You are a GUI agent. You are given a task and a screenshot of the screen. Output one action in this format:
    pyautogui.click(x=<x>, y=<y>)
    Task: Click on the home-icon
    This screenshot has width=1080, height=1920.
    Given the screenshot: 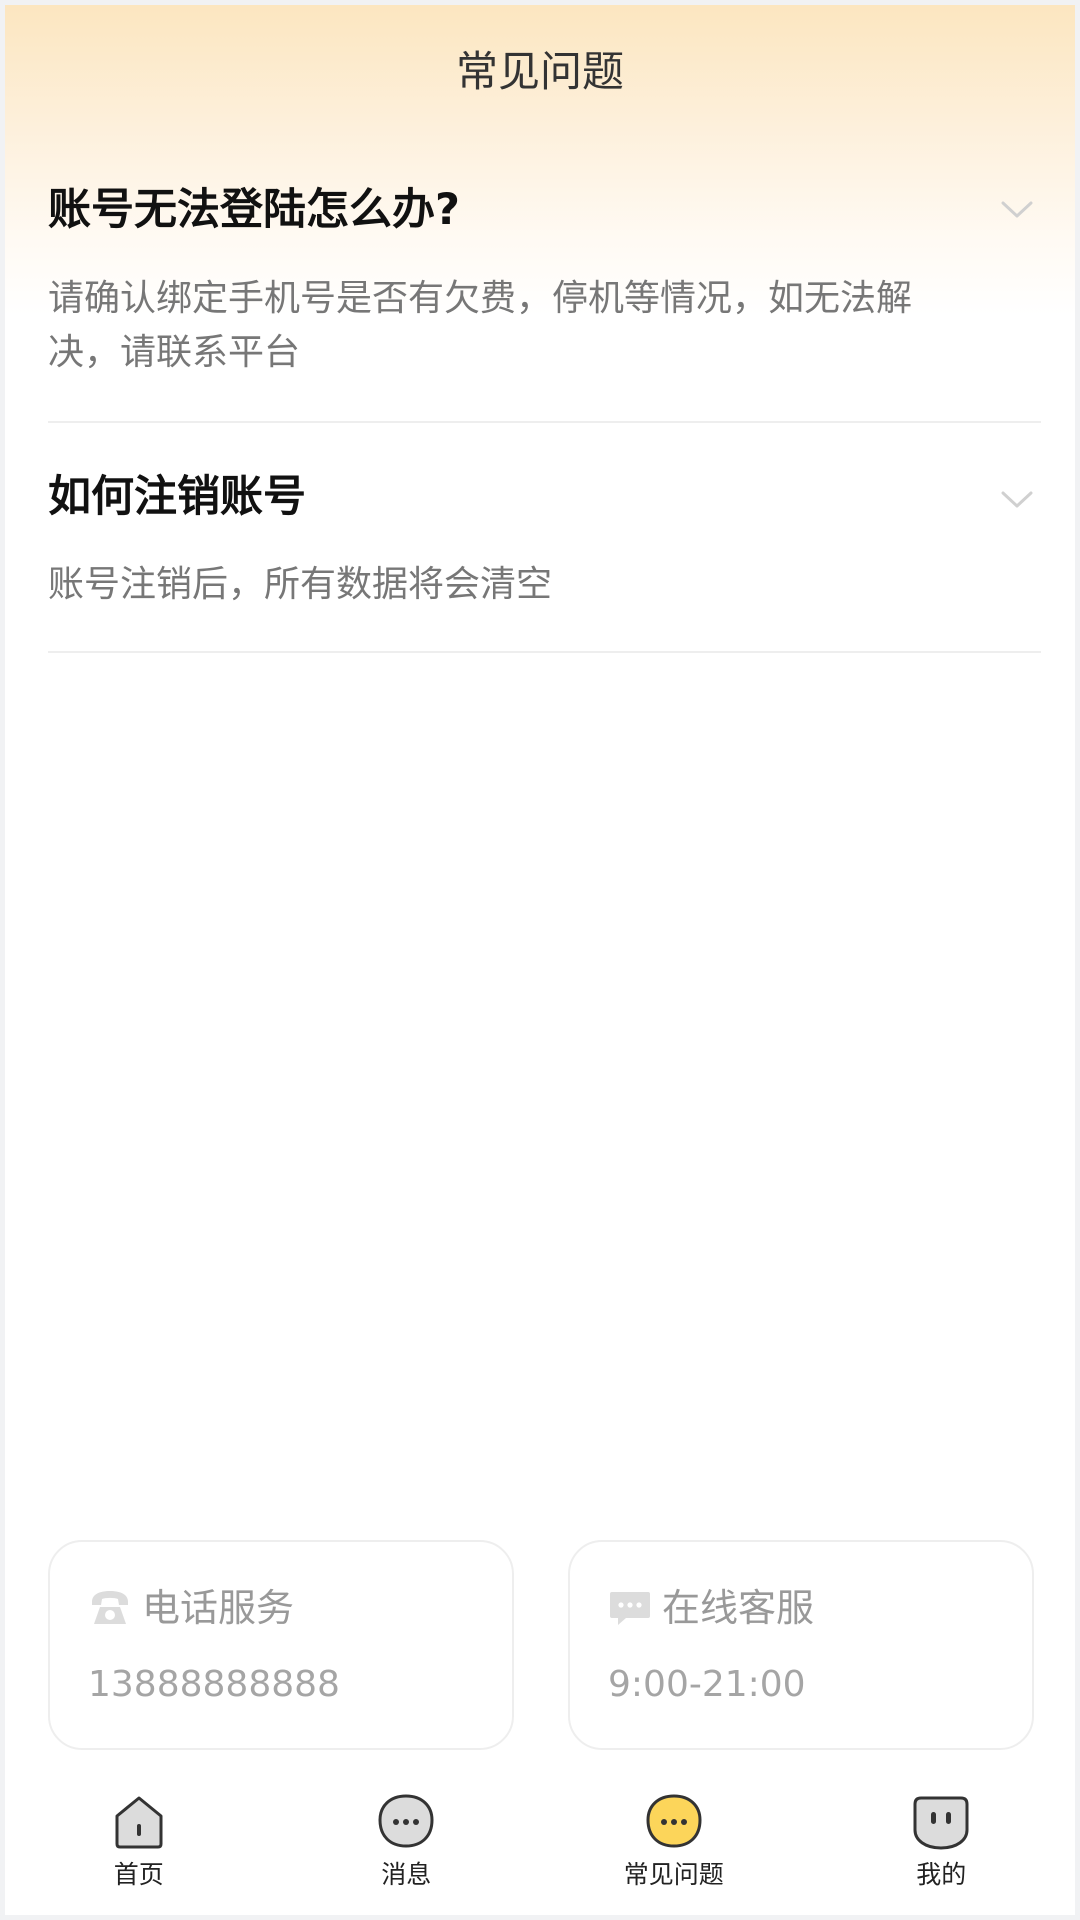 What is the action you would take?
    pyautogui.click(x=139, y=1822)
    